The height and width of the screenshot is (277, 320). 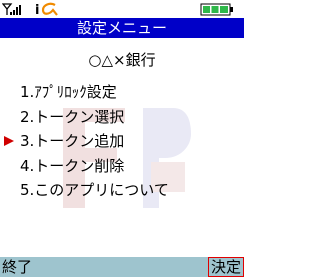 What do you see at coordinates (216, 9) in the screenshot?
I see `battery-icon` at bounding box center [216, 9].